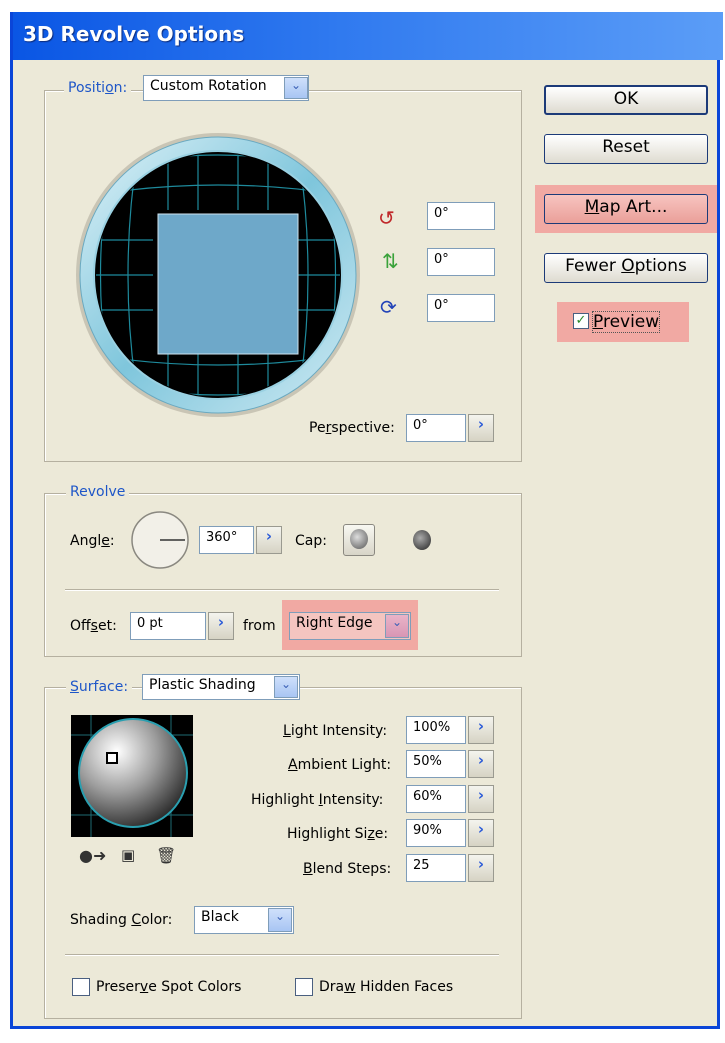 This screenshot has width=725, height=1043. What do you see at coordinates (436, 868) in the screenshot?
I see `blend-steps-input: 25` at bounding box center [436, 868].